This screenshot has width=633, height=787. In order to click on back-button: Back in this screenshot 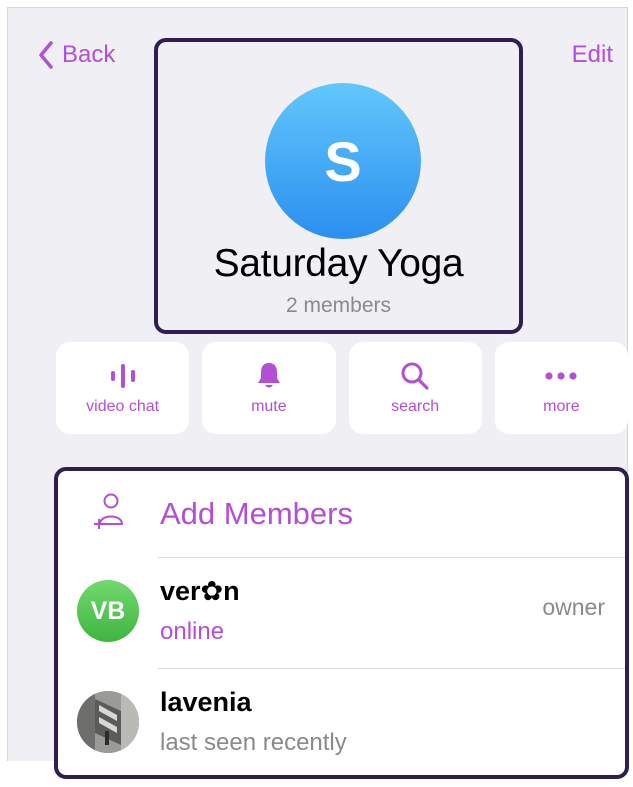, I will do `click(76, 55)`.